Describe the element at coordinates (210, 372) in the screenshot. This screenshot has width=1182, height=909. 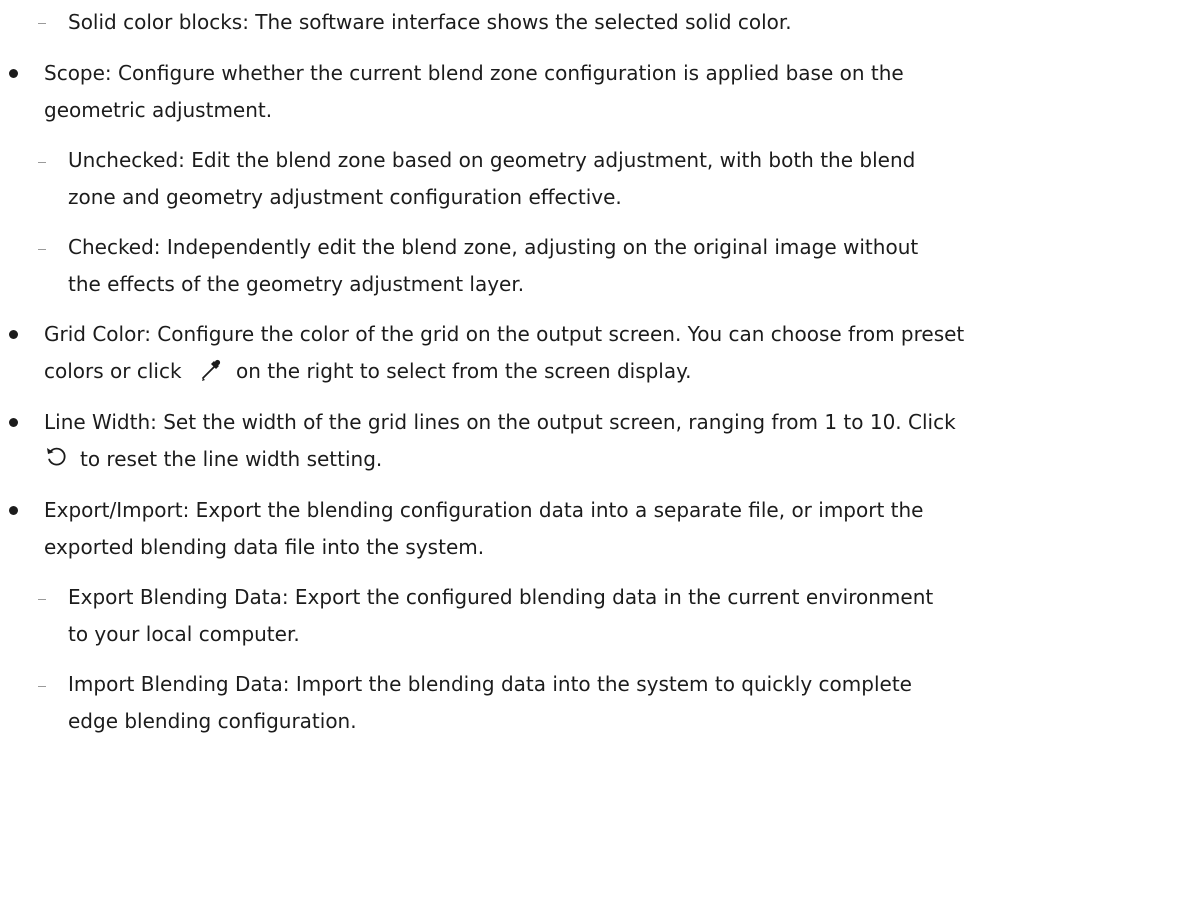
I see `eyedropper-icon` at that location.